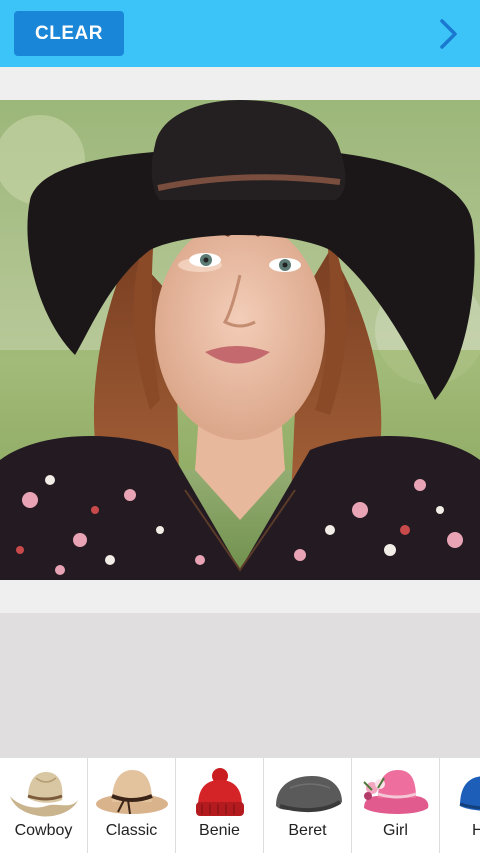 The height and width of the screenshot is (853, 480). Describe the element at coordinates (69, 33) in the screenshot. I see `clear-button: CLEAR` at that location.